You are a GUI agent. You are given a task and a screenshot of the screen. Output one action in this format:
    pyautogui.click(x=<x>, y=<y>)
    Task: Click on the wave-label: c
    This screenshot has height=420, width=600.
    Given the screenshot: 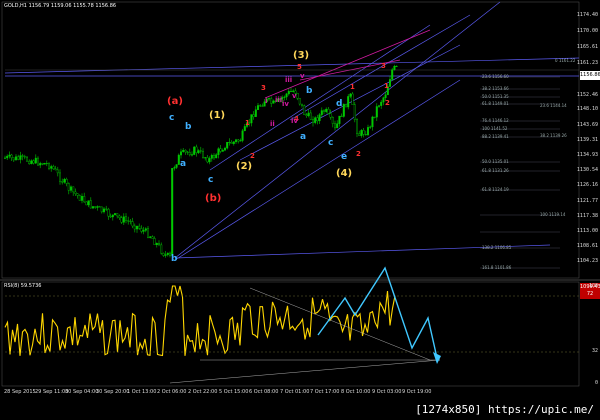 What is the action you would take?
    pyautogui.click(x=211, y=180)
    